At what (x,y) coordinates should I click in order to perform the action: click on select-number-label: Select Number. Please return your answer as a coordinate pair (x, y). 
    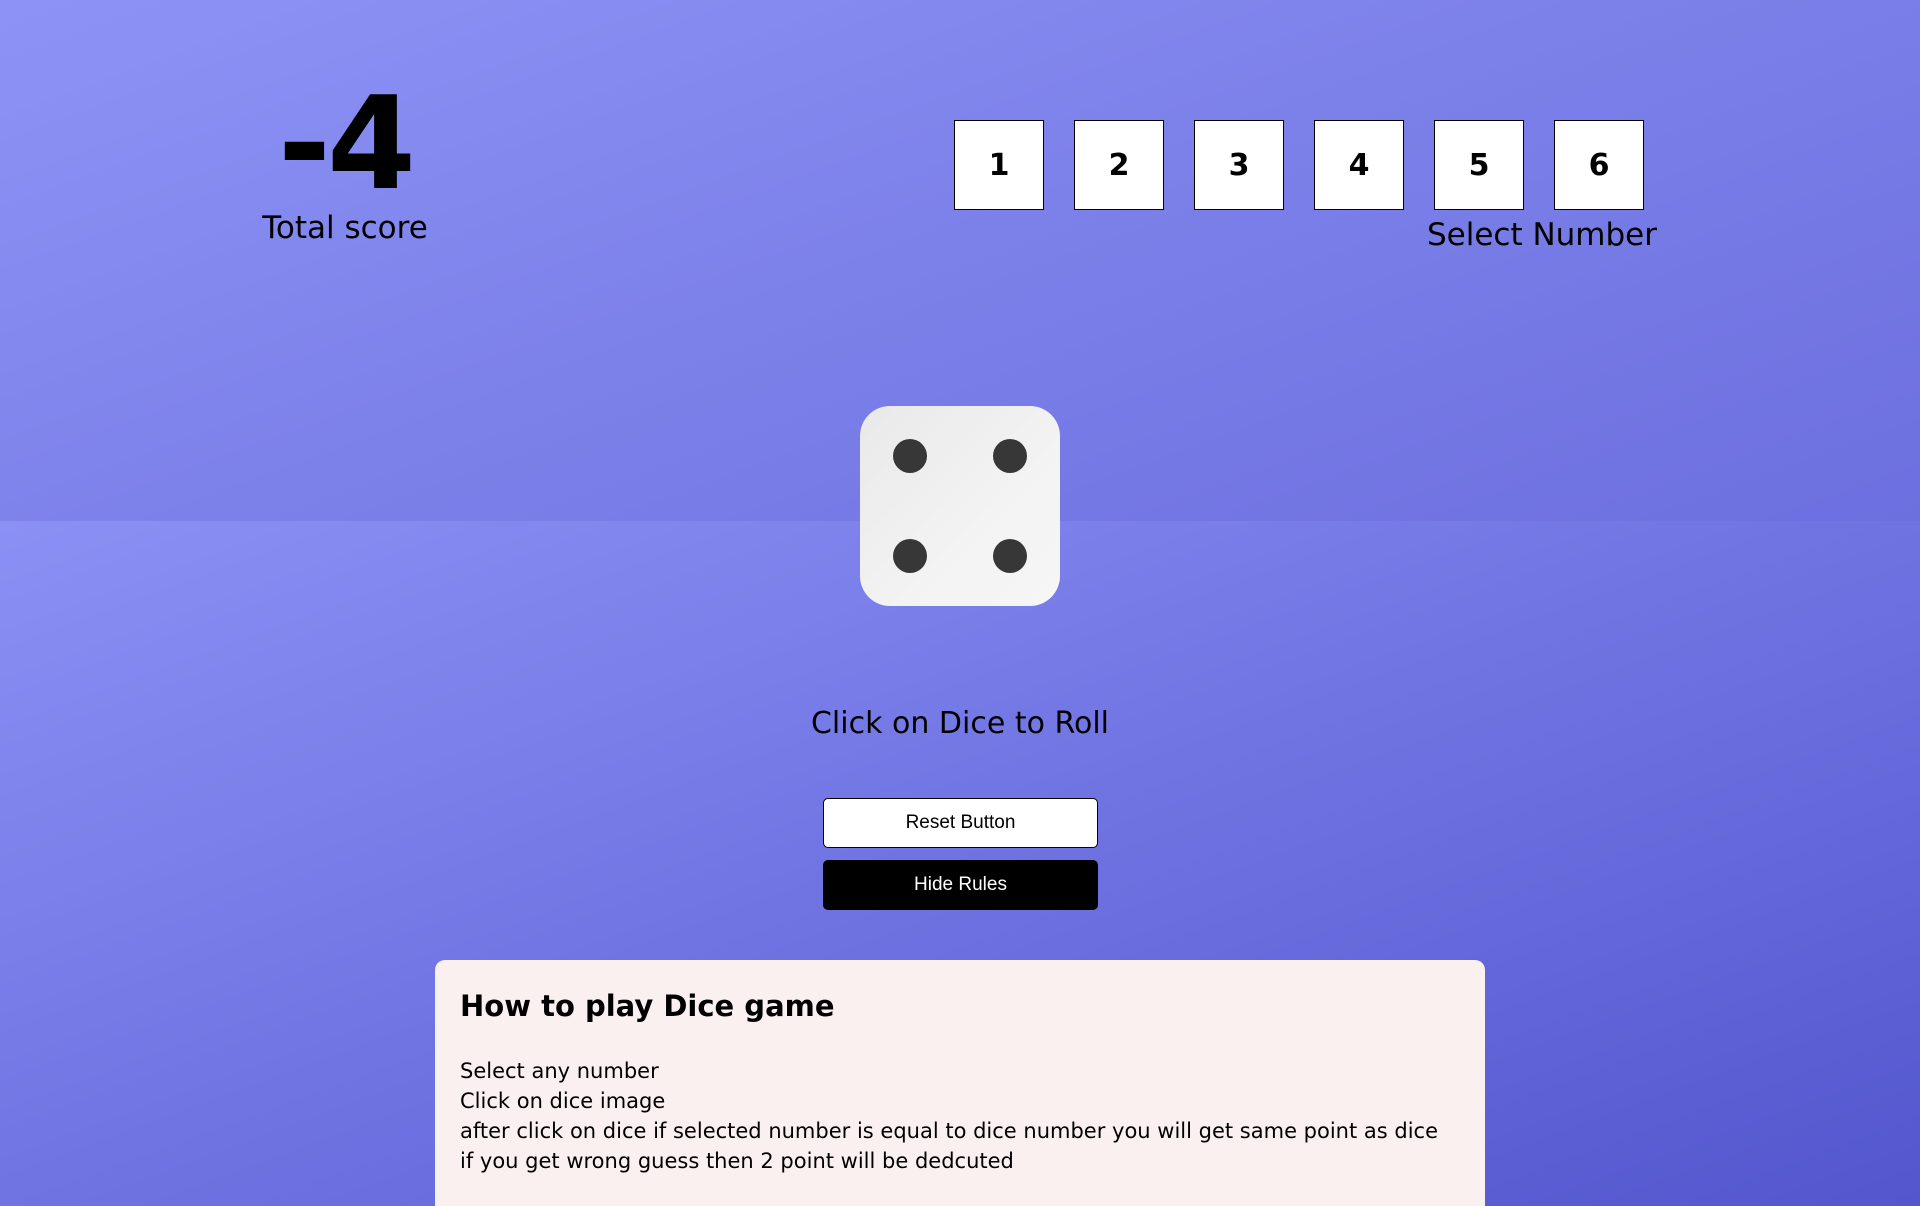
    Looking at the image, I should click on (1541, 235).